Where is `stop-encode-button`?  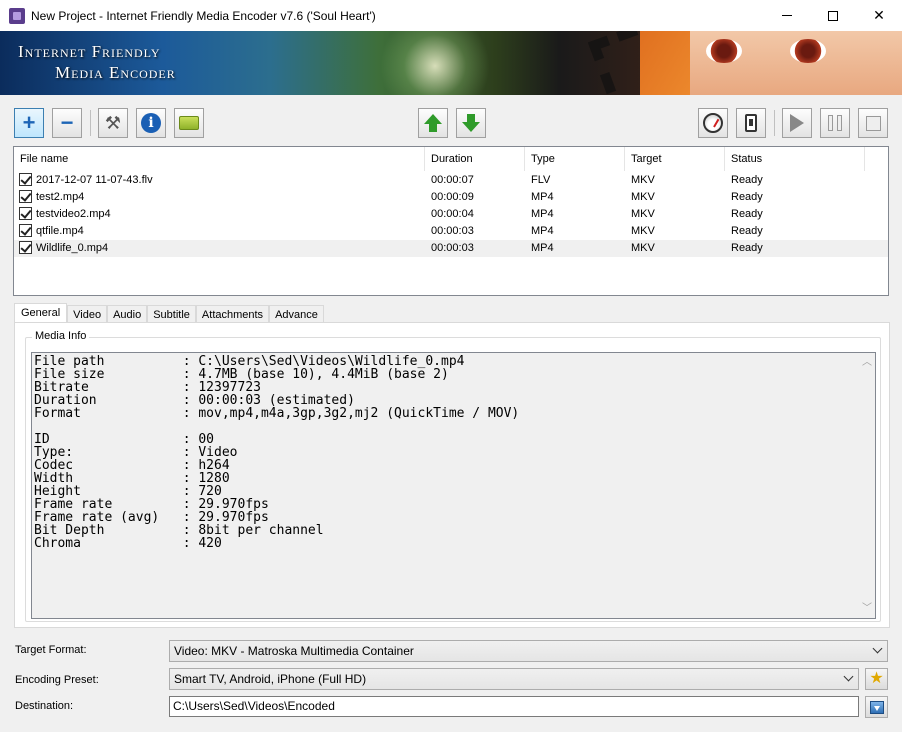
stop-encode-button is located at coordinates (873, 123).